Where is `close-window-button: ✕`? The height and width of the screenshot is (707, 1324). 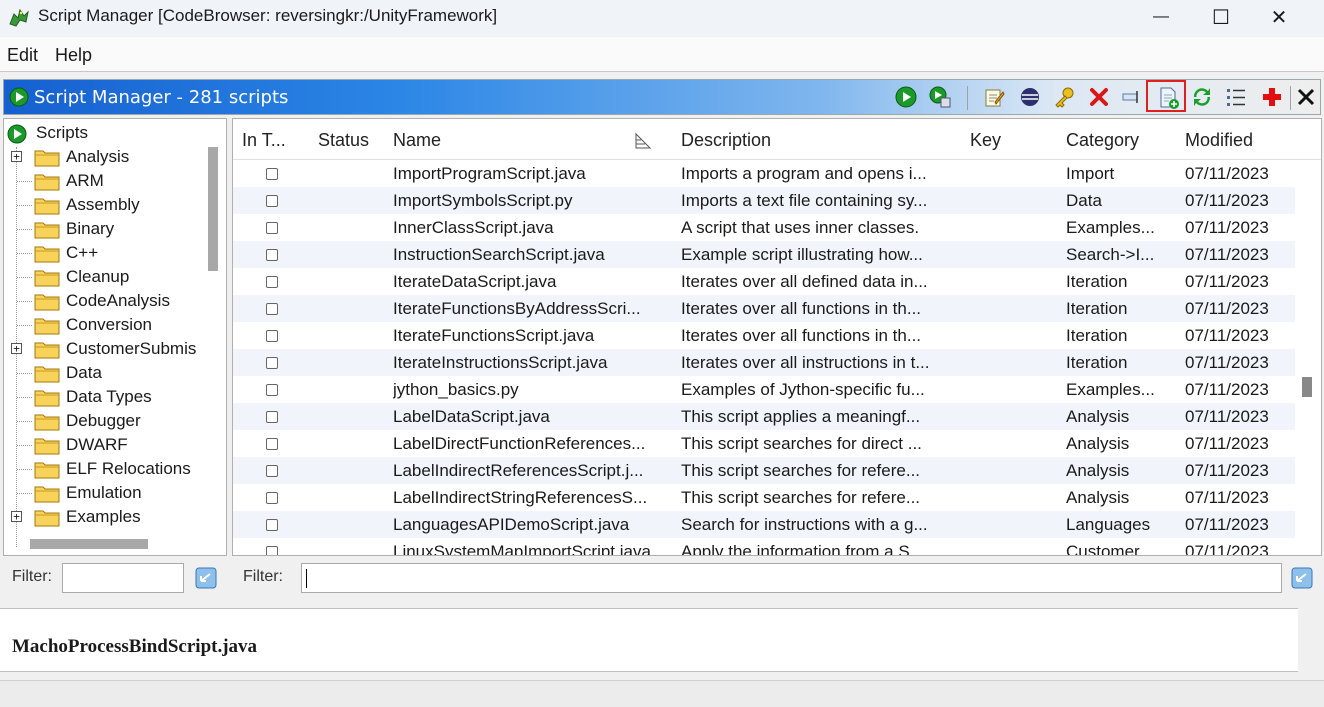
close-window-button: ✕ is located at coordinates (1279, 17).